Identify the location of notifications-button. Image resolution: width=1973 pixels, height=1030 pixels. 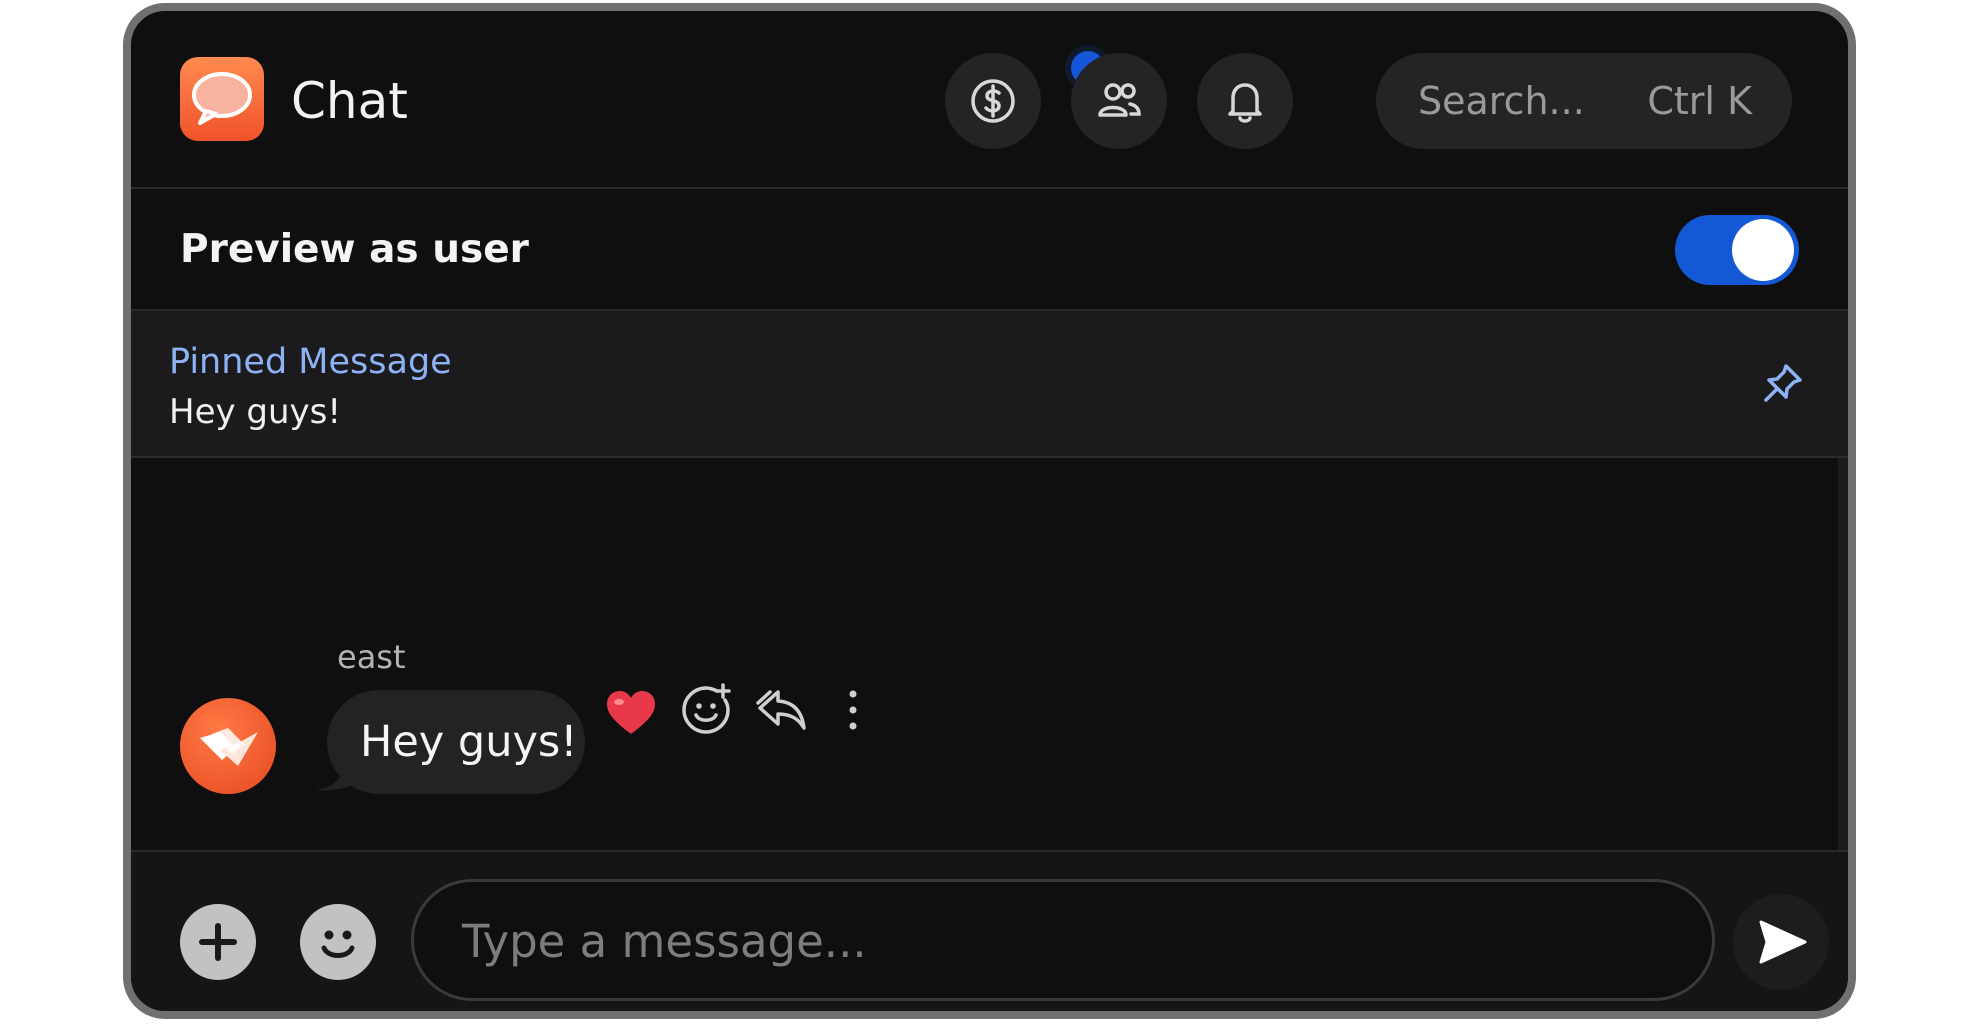
(1245, 101).